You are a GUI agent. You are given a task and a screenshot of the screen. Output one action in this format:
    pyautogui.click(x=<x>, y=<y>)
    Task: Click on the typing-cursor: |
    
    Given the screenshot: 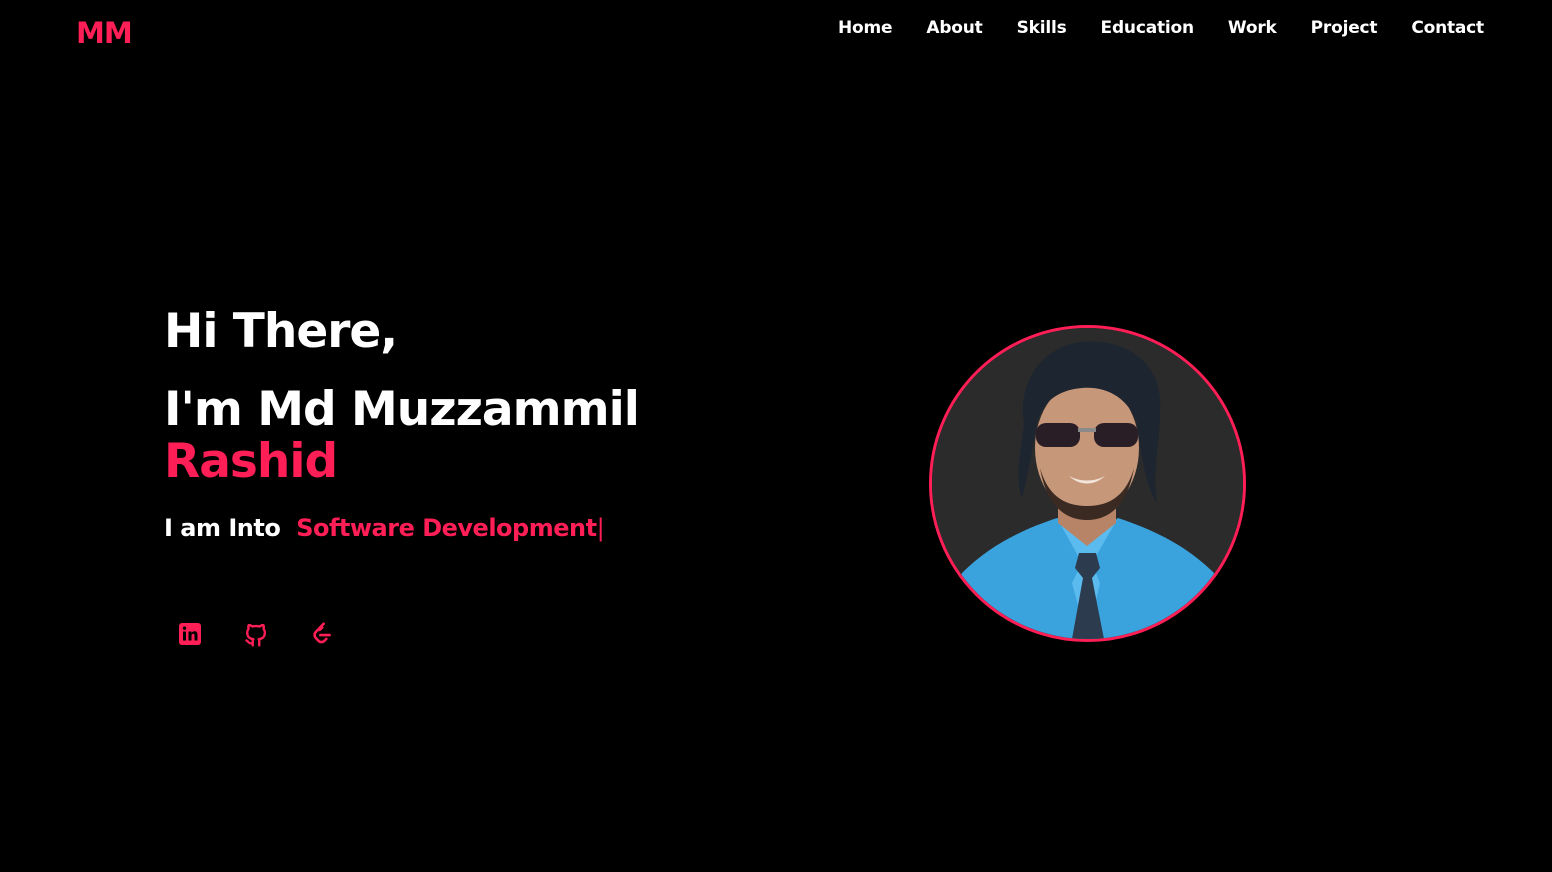 What is the action you would take?
    pyautogui.click(x=600, y=528)
    